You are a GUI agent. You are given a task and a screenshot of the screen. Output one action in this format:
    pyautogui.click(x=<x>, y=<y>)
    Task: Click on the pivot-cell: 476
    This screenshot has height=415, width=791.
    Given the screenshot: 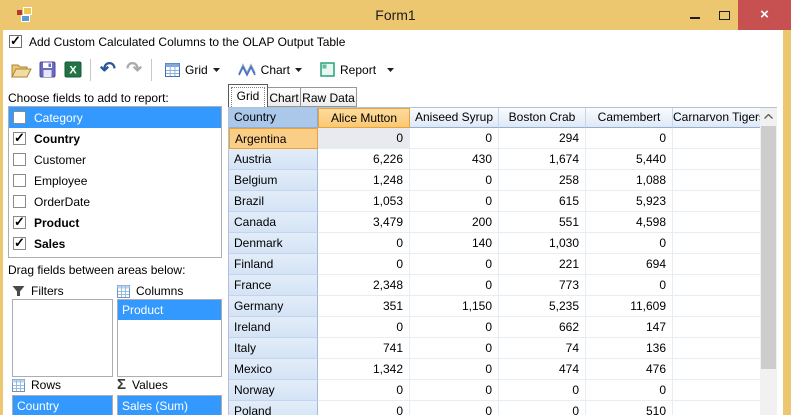 What is the action you would take?
    pyautogui.click(x=629, y=369)
    